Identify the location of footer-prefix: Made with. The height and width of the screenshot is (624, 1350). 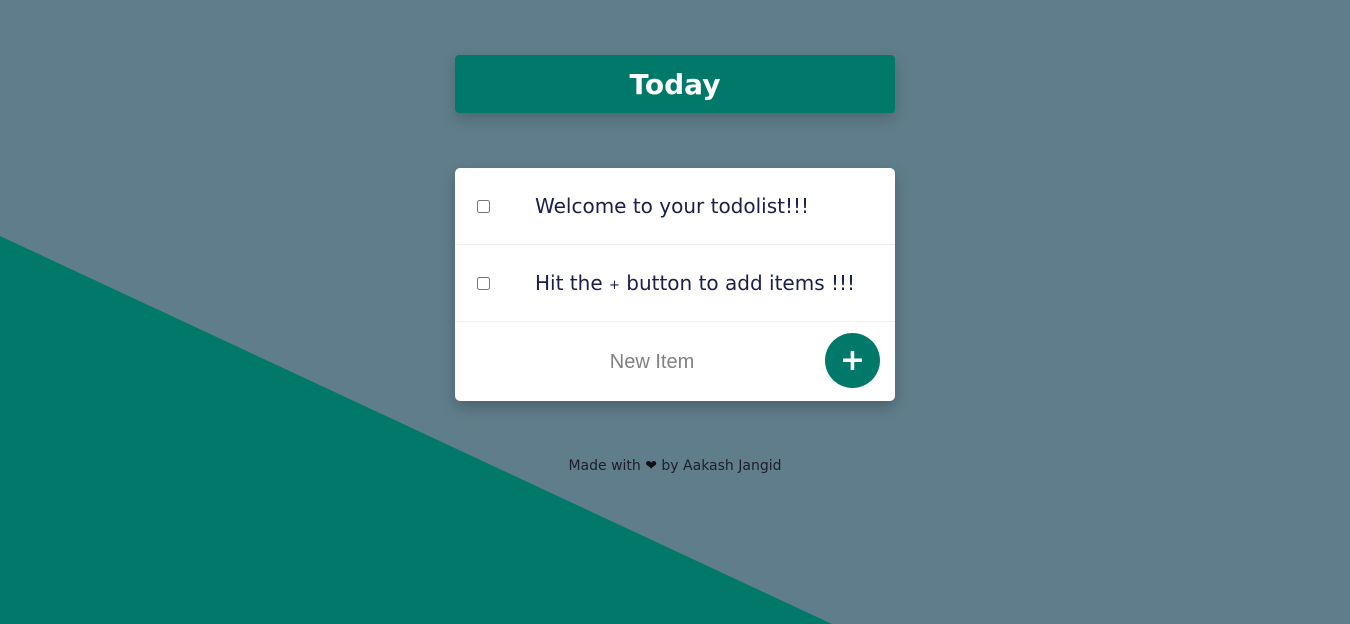
(604, 466).